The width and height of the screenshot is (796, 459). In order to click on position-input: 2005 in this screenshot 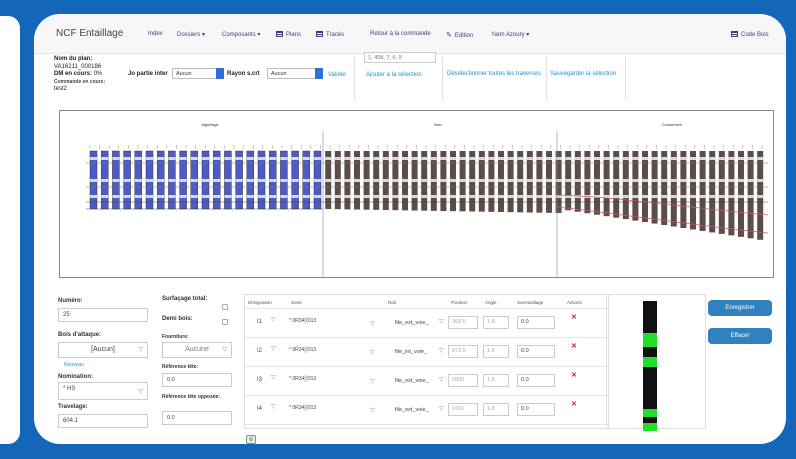, I will do `click(463, 380)`.